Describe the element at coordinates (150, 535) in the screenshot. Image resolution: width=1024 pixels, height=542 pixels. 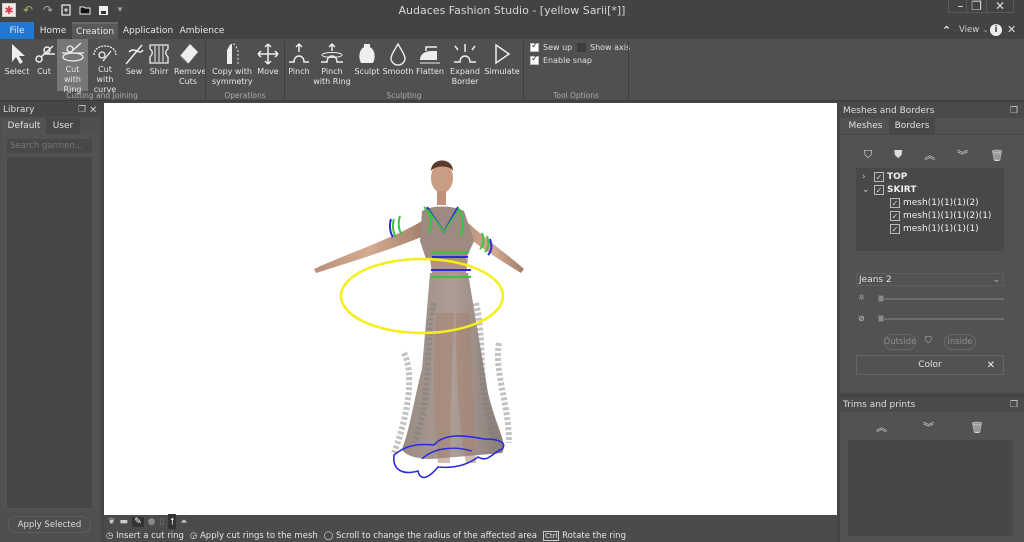
I see `hint-text: Insert a cut ring` at that location.